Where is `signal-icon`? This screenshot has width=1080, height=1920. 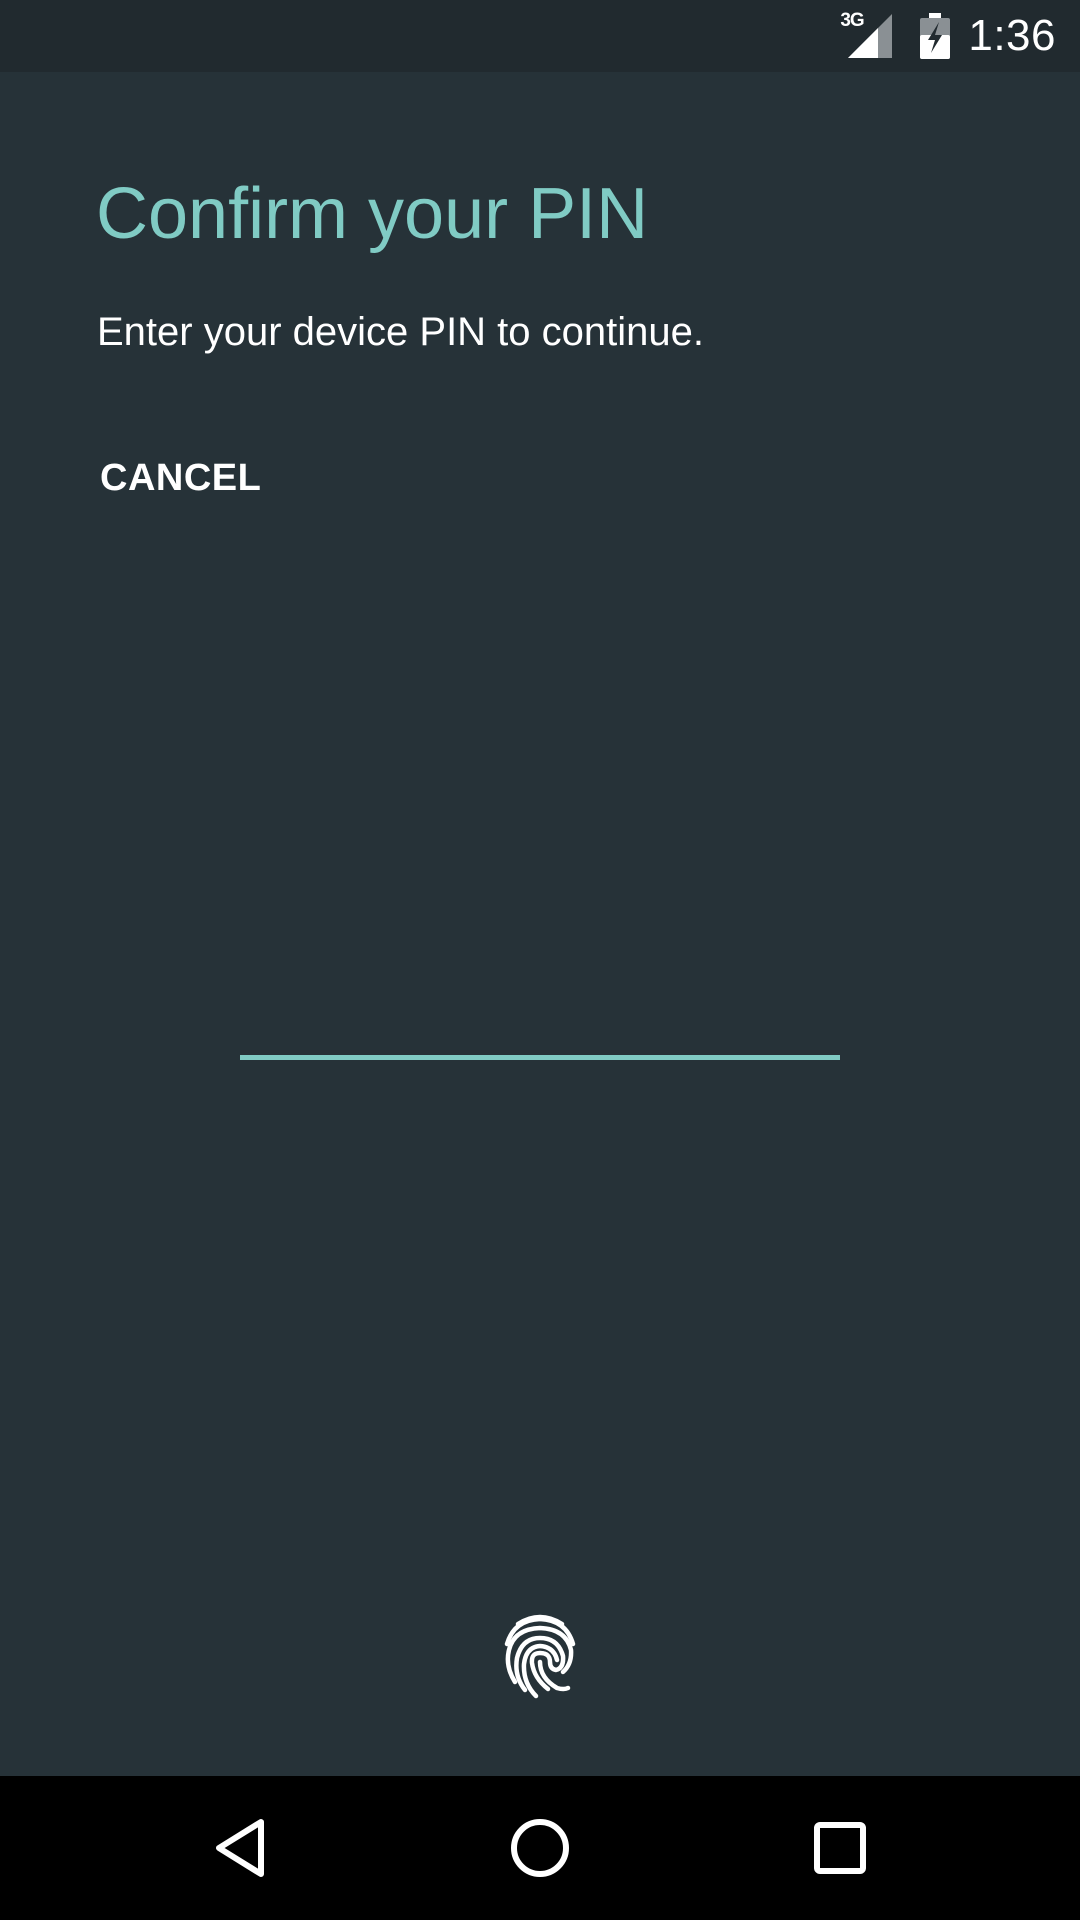
signal-icon is located at coordinates (870, 36).